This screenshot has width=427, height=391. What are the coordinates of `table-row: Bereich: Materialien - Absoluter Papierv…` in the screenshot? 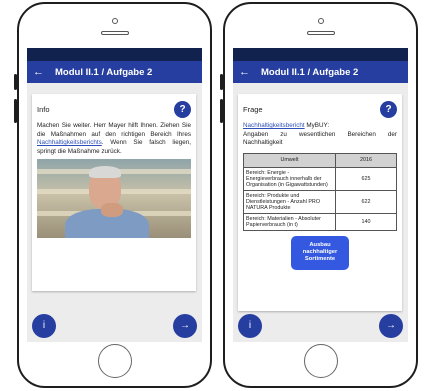 It's located at (320, 221).